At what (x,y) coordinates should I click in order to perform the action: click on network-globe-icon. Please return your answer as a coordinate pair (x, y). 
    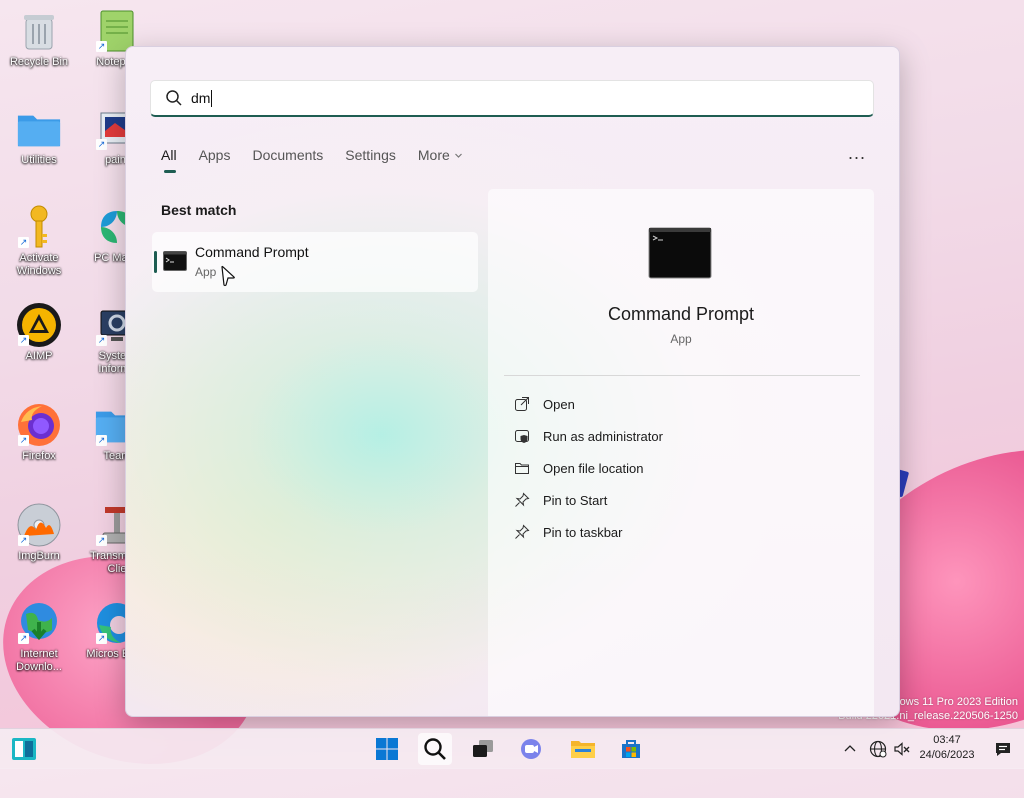
    Looking at the image, I should click on (878, 749).